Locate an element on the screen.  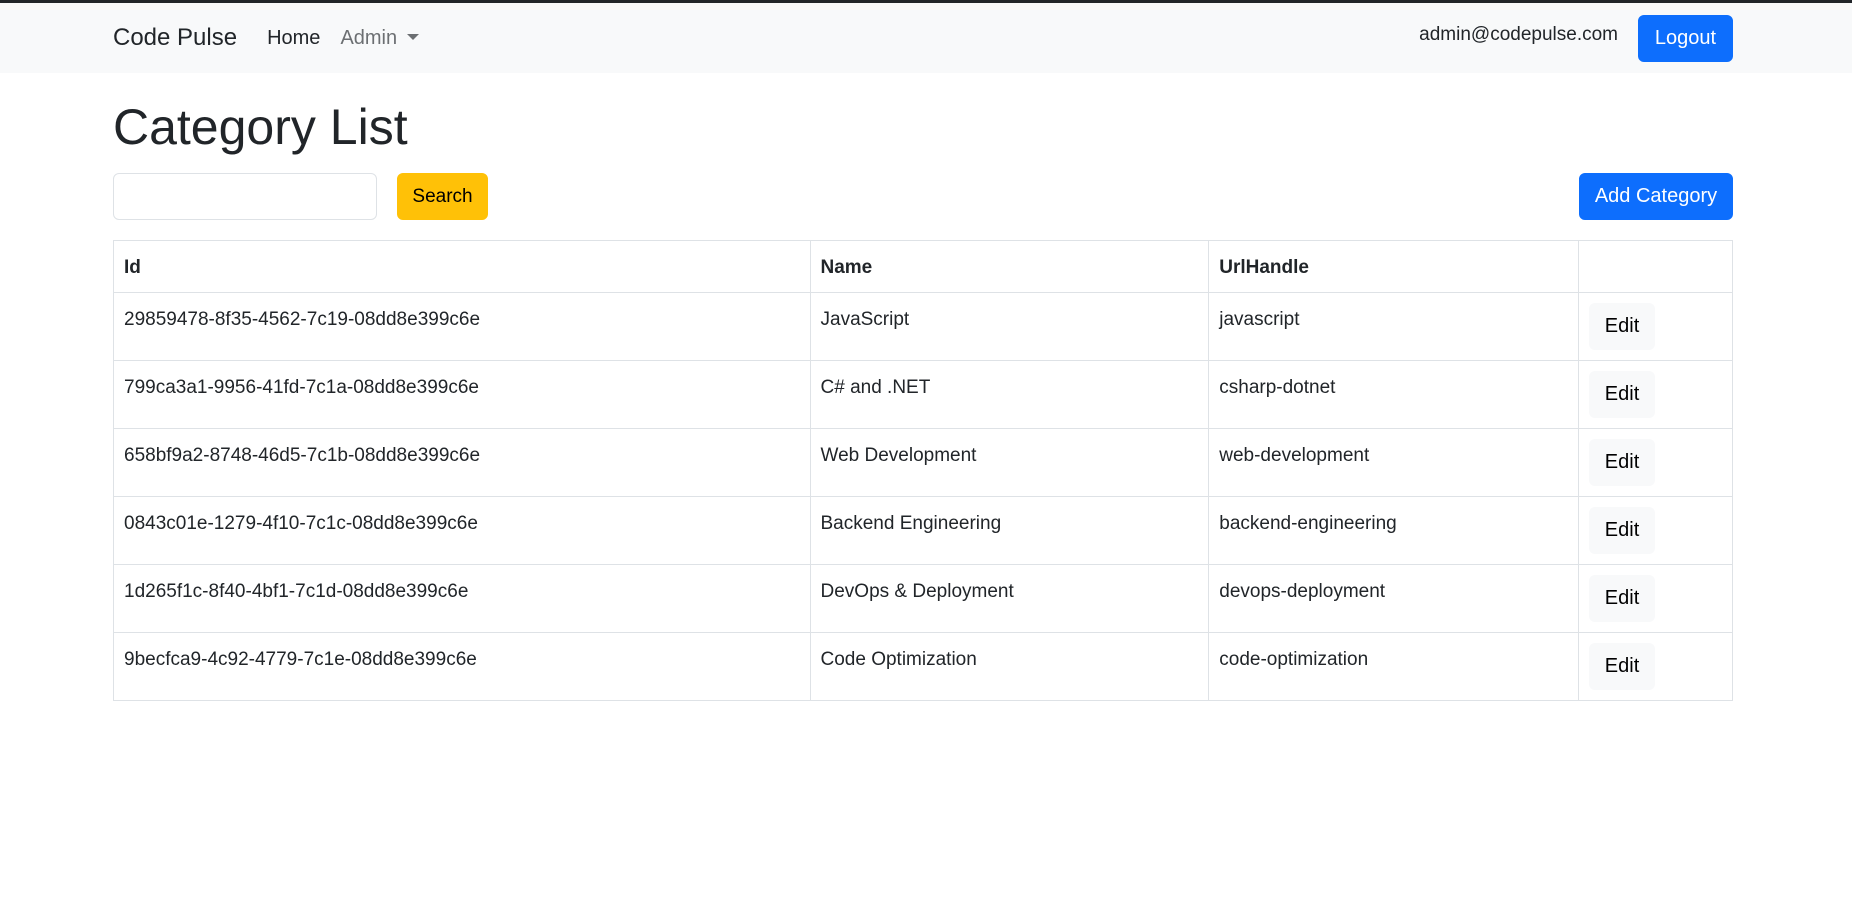
search-input is located at coordinates (245, 196).